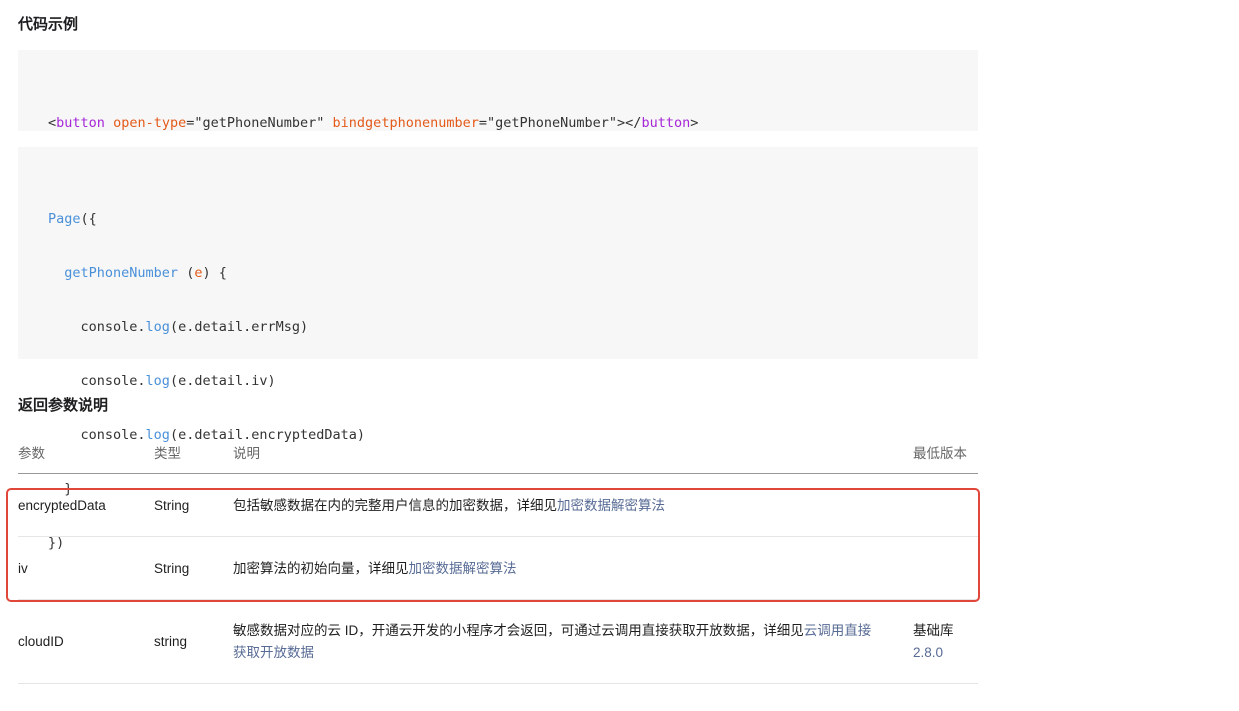  What do you see at coordinates (64, 219) in the screenshot?
I see `code-token-fn: Page` at bounding box center [64, 219].